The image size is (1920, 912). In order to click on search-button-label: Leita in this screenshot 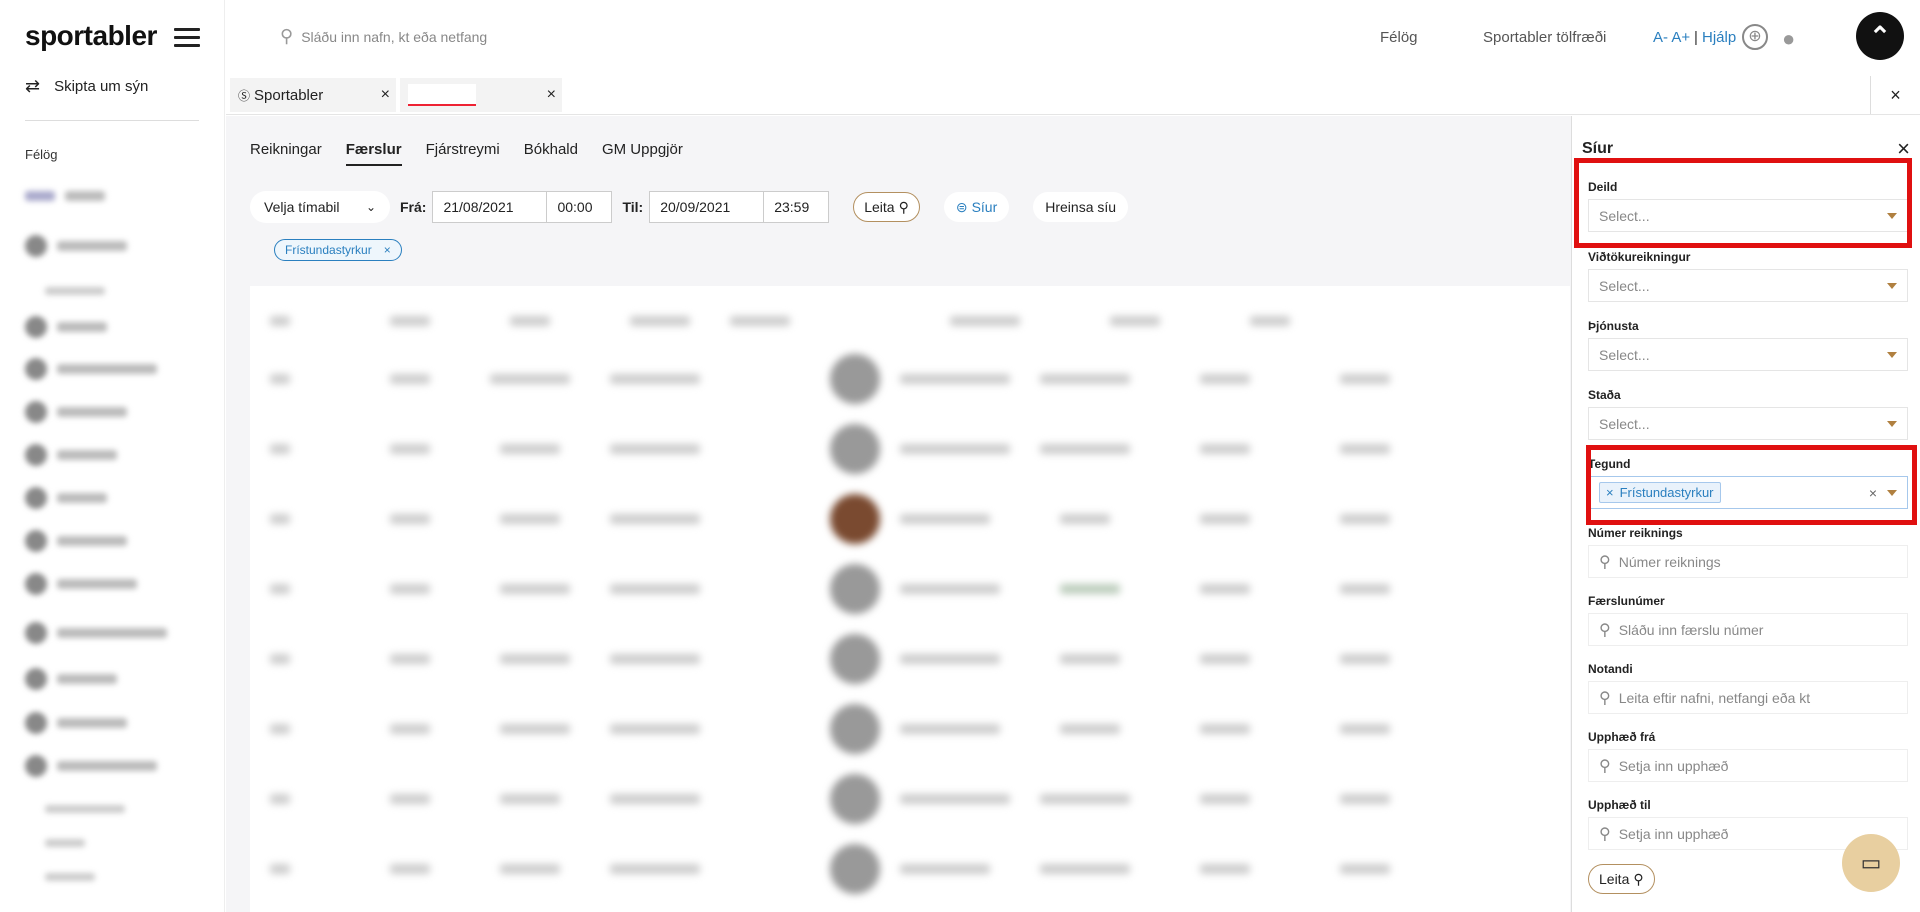, I will do `click(879, 207)`.